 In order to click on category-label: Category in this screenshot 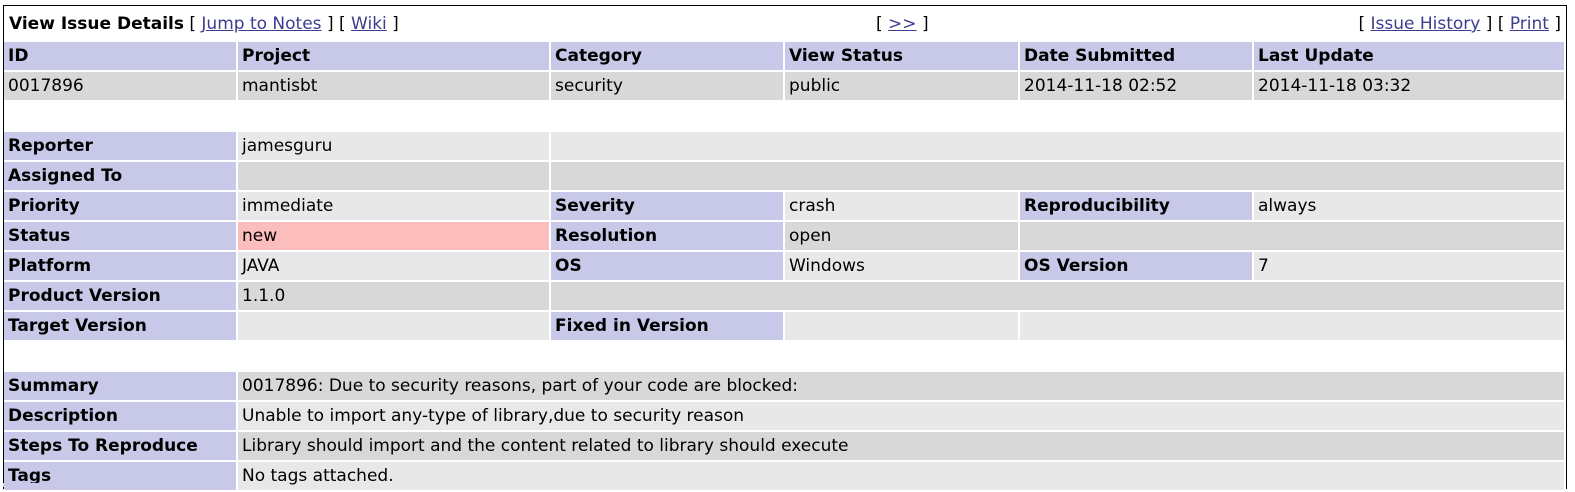, I will do `click(667, 56)`.